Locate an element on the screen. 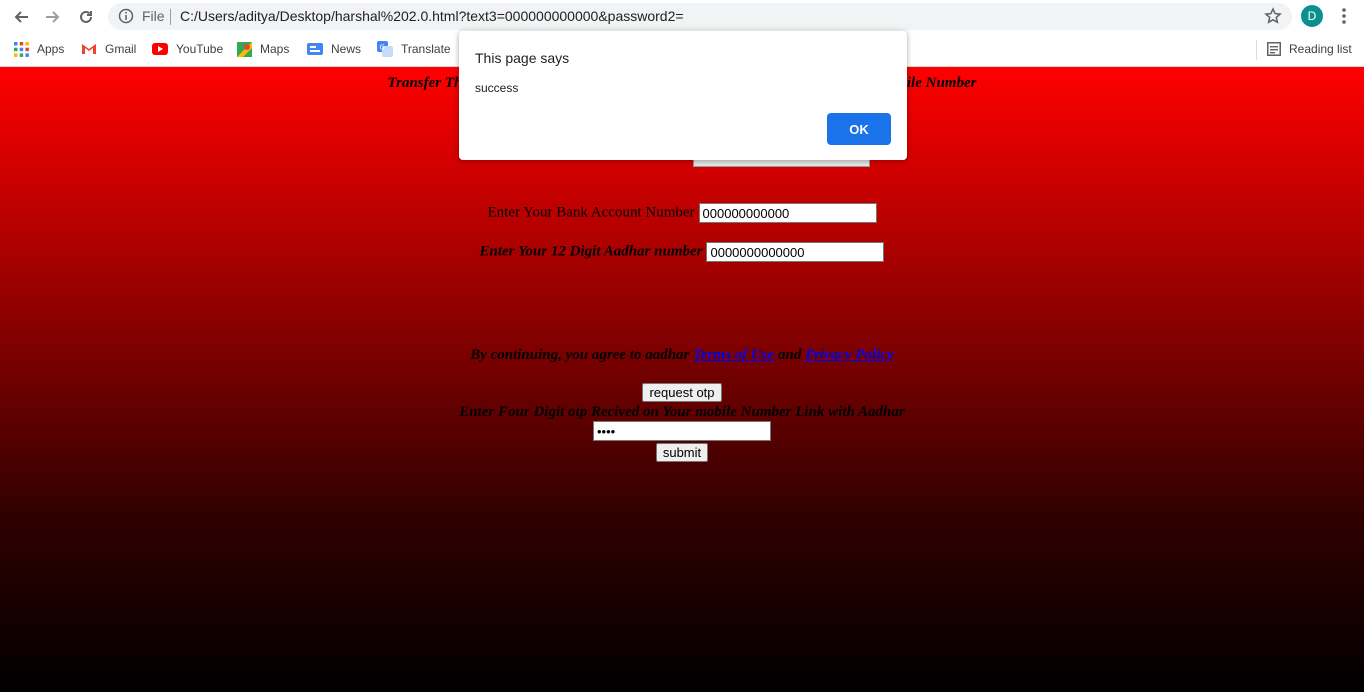 The image size is (1364, 692). bookmark-label: News is located at coordinates (346, 49).